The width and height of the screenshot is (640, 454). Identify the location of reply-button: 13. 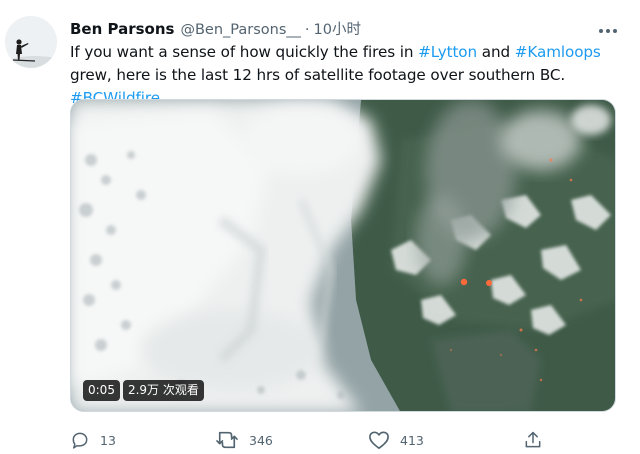
(93, 440).